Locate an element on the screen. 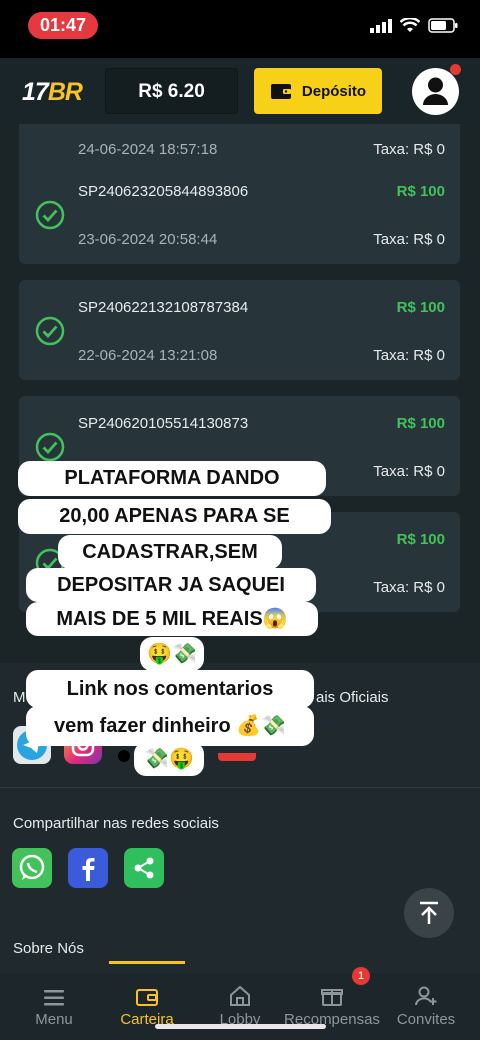  user-plus-icon is located at coordinates (426, 996).